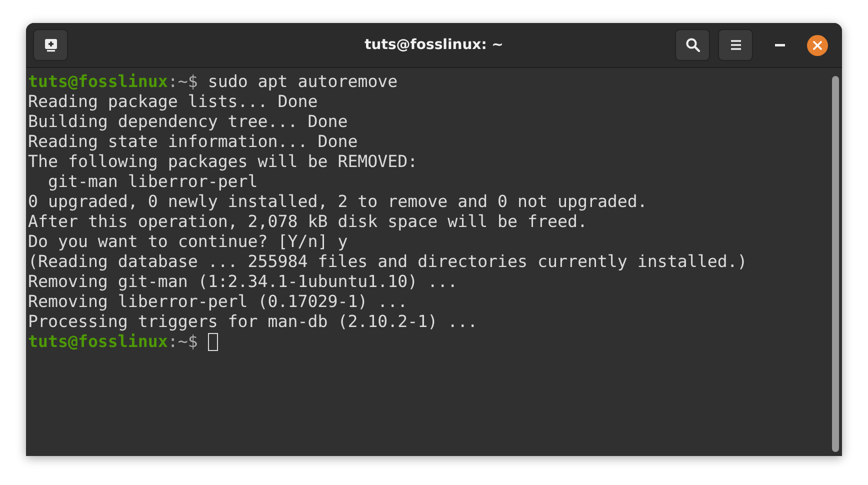 The image size is (868, 485). I want to click on new-tab-button, so click(50, 45).